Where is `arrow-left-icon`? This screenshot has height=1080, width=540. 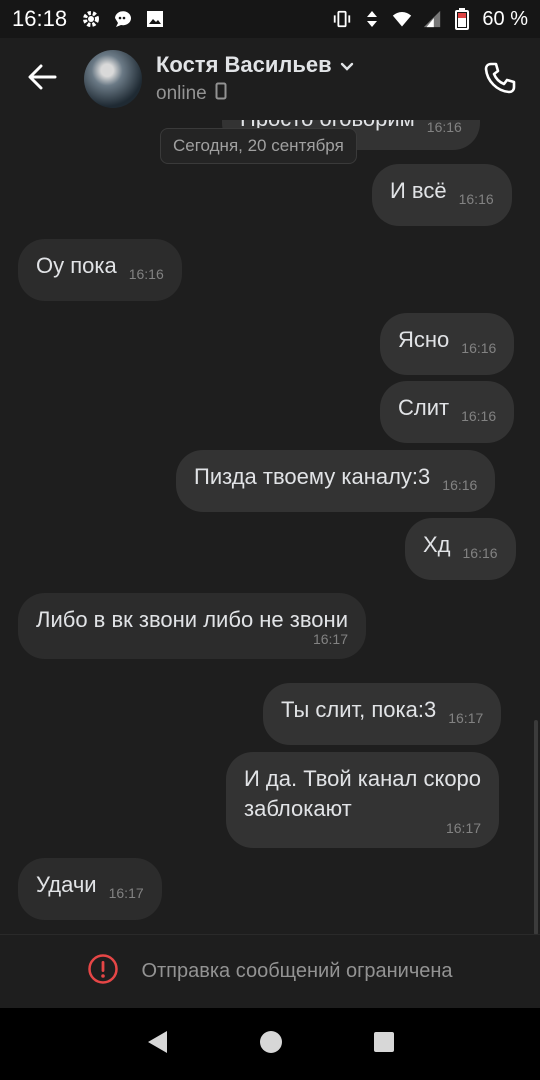
arrow-left-icon is located at coordinates (42, 79).